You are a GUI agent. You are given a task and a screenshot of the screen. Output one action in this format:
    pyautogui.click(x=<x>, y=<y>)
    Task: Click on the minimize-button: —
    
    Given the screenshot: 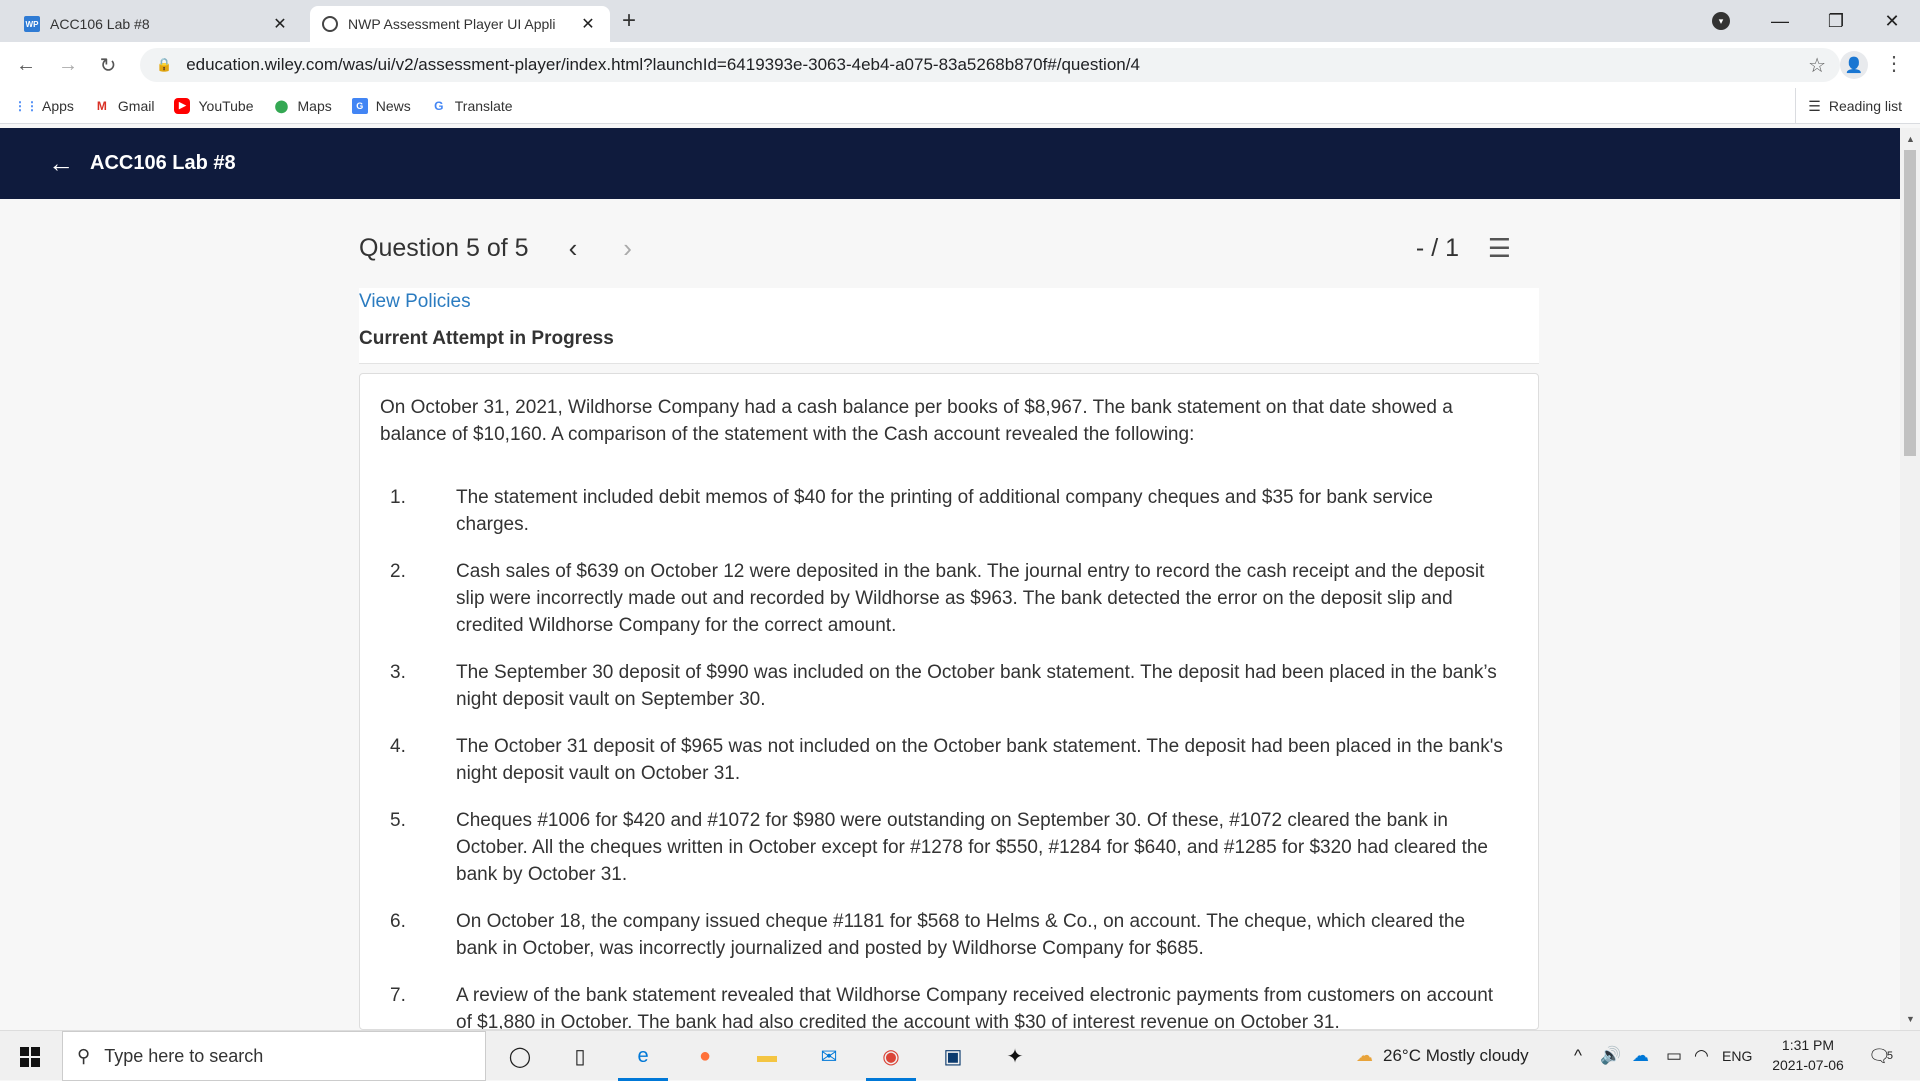 What is the action you would take?
    pyautogui.click(x=1780, y=21)
    